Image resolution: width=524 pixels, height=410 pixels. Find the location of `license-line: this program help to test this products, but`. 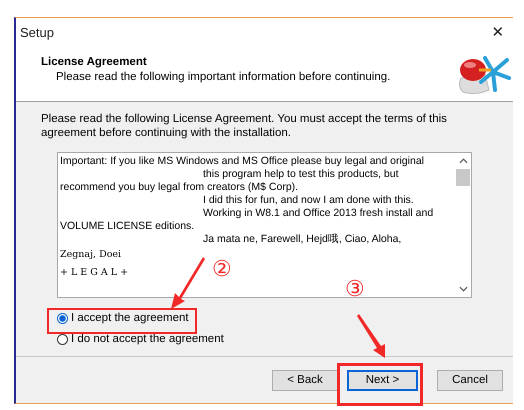

license-line: this program help to test this products, but is located at coordinates (300, 174).